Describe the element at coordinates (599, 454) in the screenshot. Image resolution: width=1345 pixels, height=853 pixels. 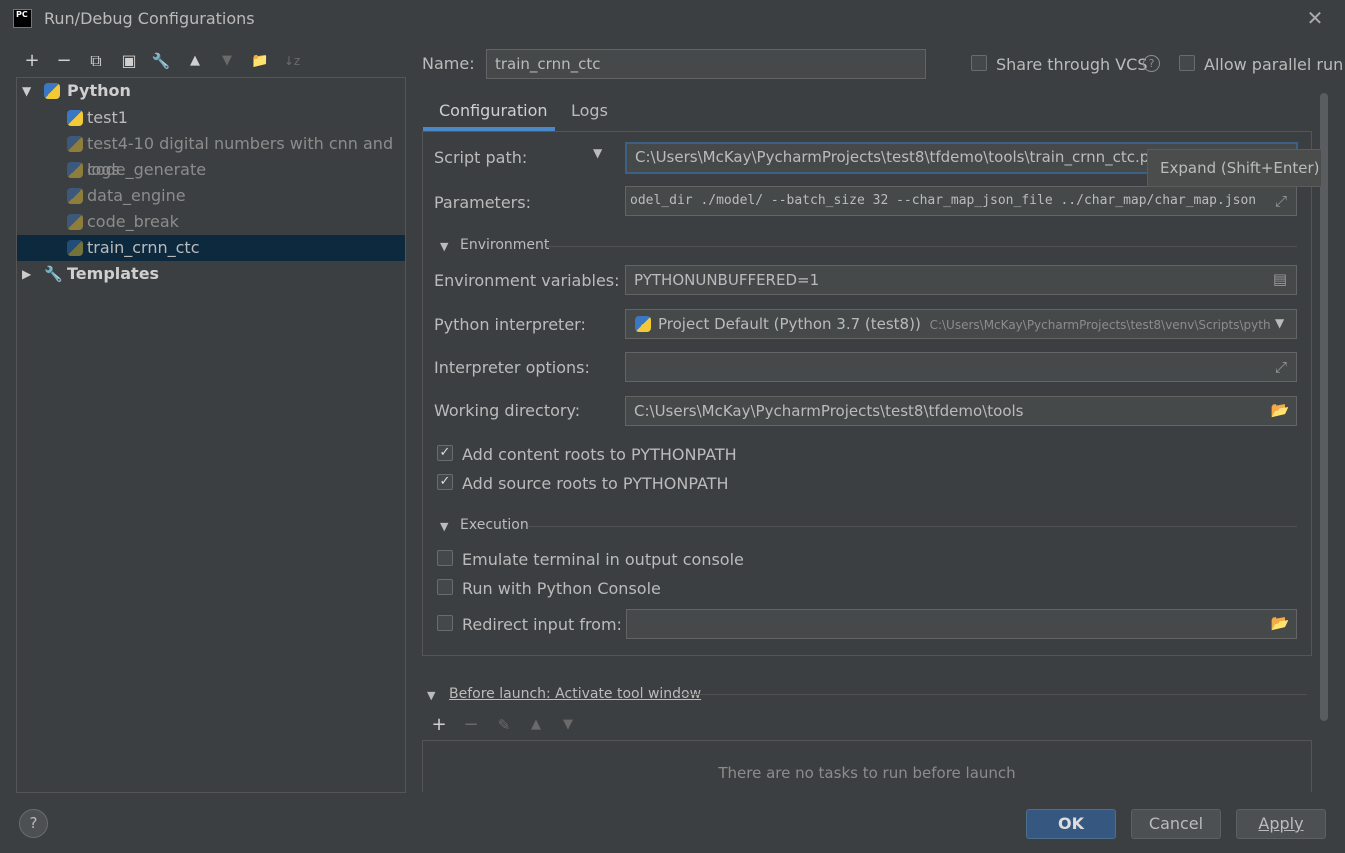
I see `content-roots-label: Add content roots to PYTHONPATH` at that location.